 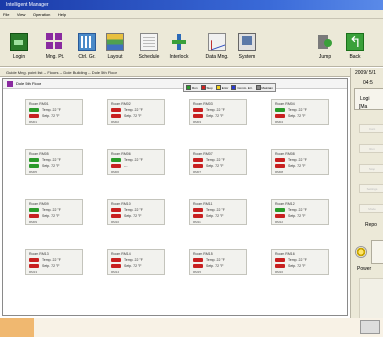 What do you see at coordinates (55, 42) in the screenshot?
I see `management-point-icon` at bounding box center [55, 42].